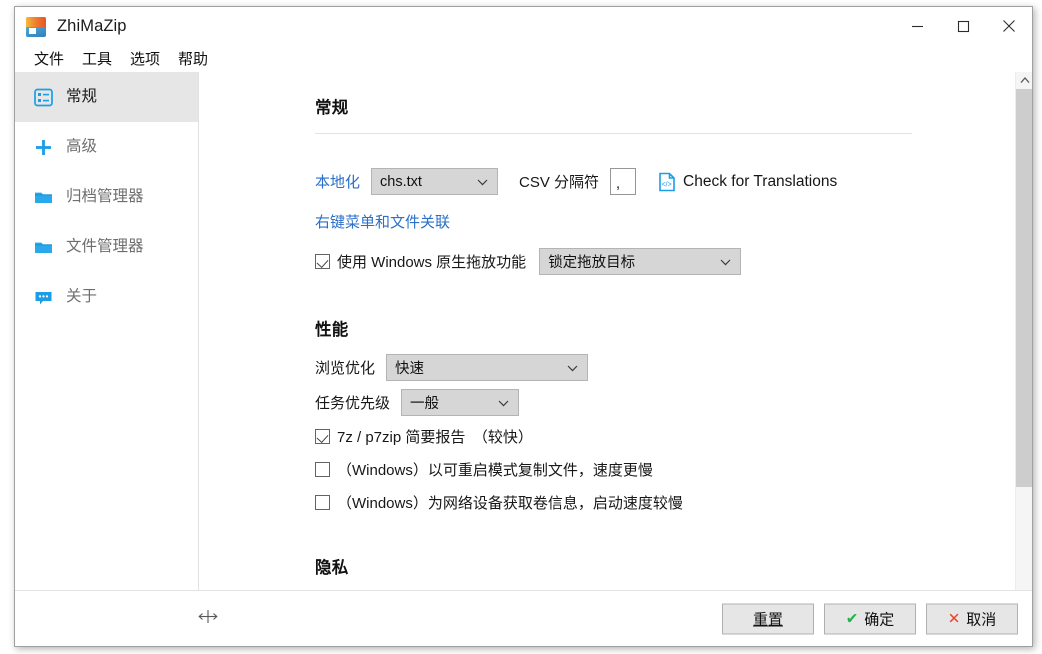 Image resolution: width=1042 pixels, height=654 pixels. I want to click on cancel-button: ✕ 取消, so click(972, 618).